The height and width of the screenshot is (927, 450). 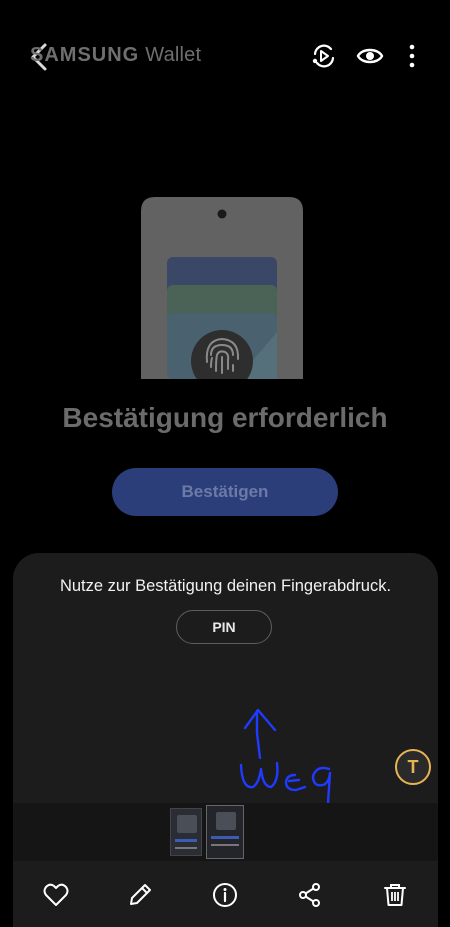 I want to click on share-icon, so click(x=310, y=895).